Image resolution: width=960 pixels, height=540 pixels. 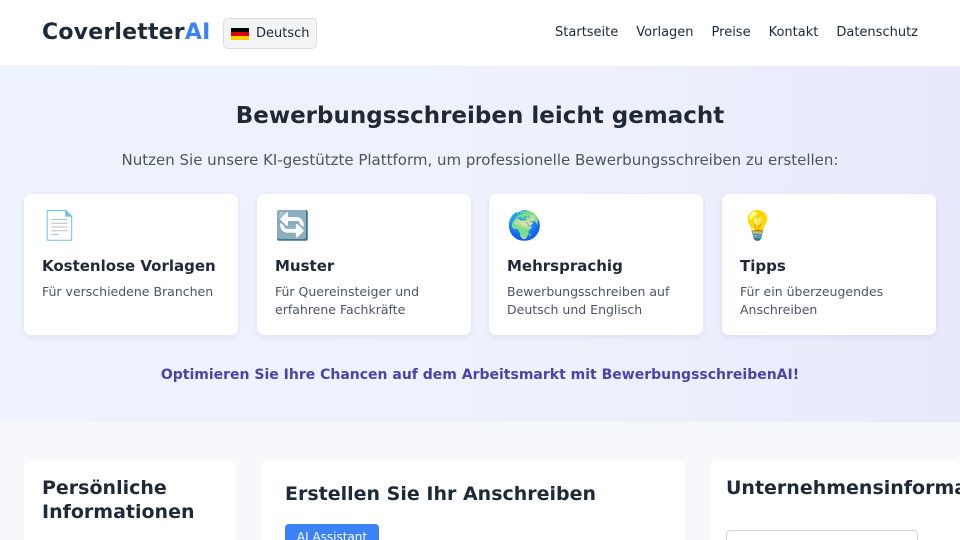 What do you see at coordinates (332, 532) in the screenshot?
I see `ai-assistant-button: AI Assistant` at bounding box center [332, 532].